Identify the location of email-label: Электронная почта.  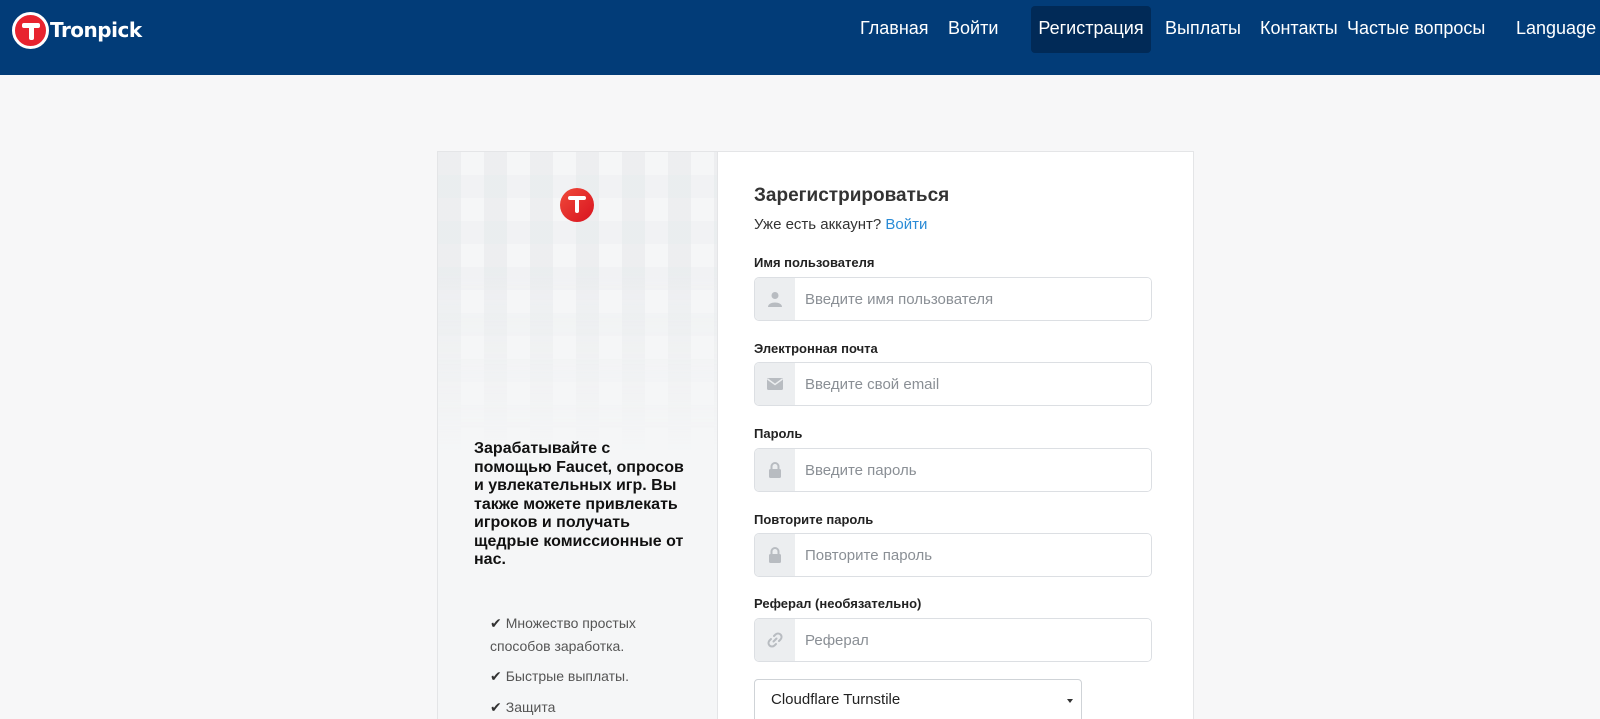
(816, 348).